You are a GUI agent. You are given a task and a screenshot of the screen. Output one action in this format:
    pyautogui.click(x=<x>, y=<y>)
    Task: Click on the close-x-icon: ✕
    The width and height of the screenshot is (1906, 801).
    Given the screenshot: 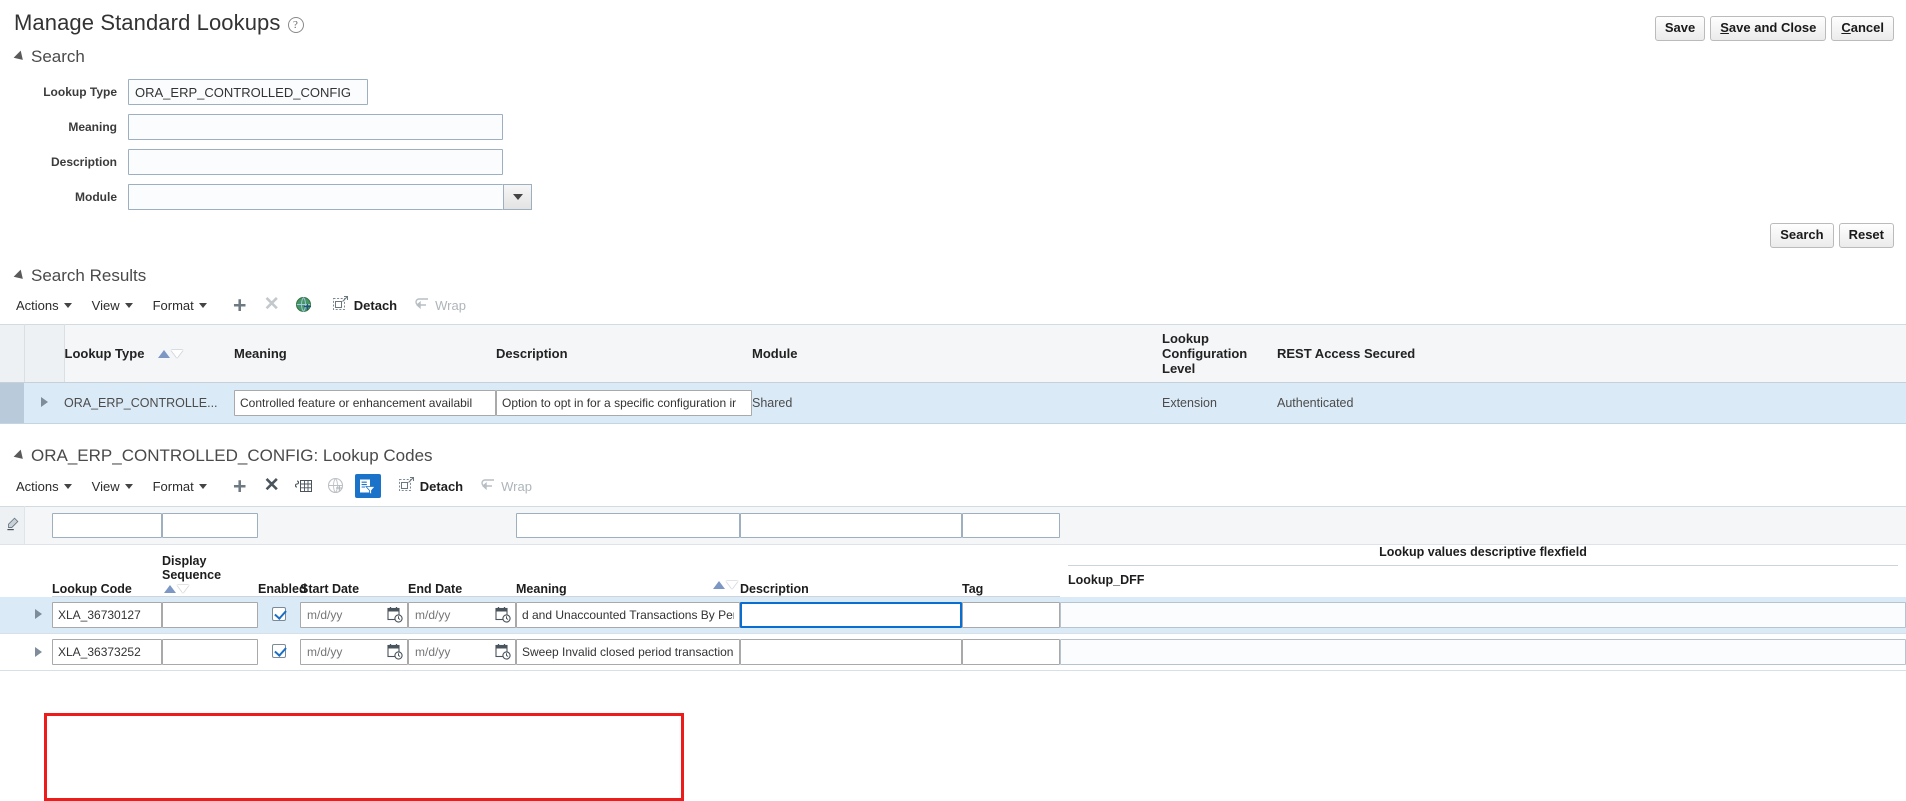 What is the action you would take?
    pyautogui.click(x=272, y=486)
    